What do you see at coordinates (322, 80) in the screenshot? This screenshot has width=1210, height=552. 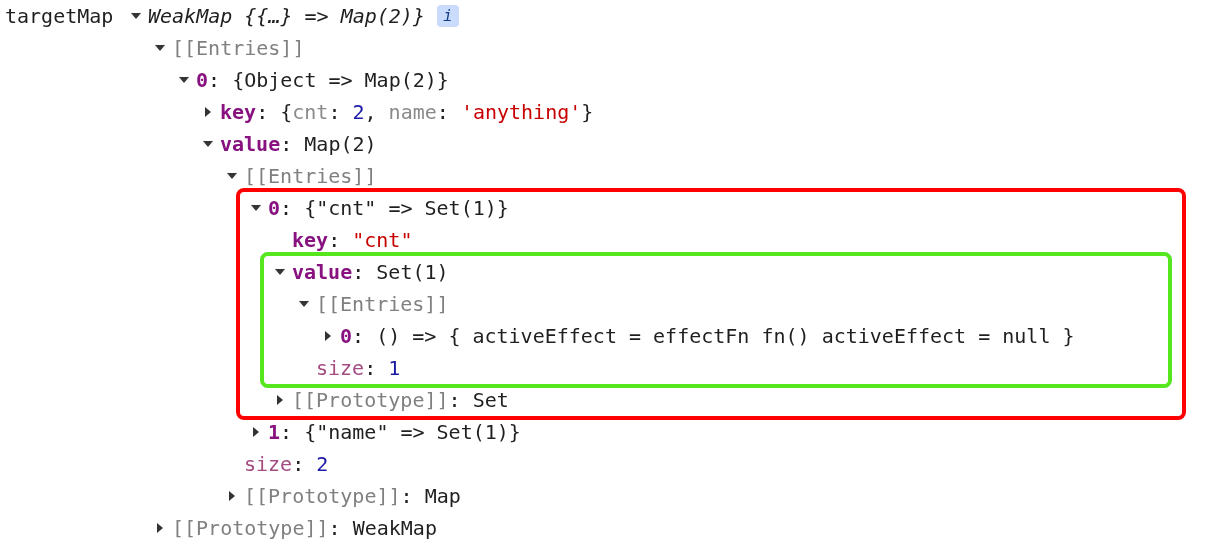 I see `property-row-text: 0: {Object => Map(2)}` at bounding box center [322, 80].